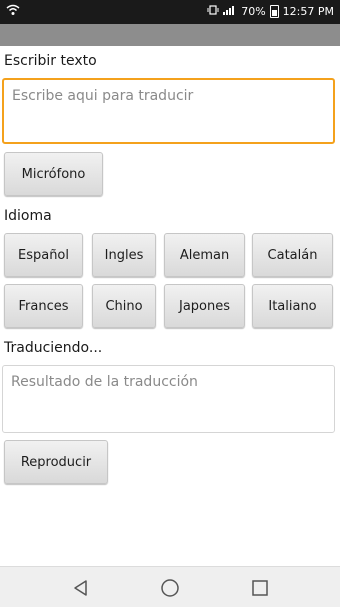 This screenshot has height=607, width=340. What do you see at coordinates (50, 61) in the screenshot?
I see `input-label: Escribir texto` at bounding box center [50, 61].